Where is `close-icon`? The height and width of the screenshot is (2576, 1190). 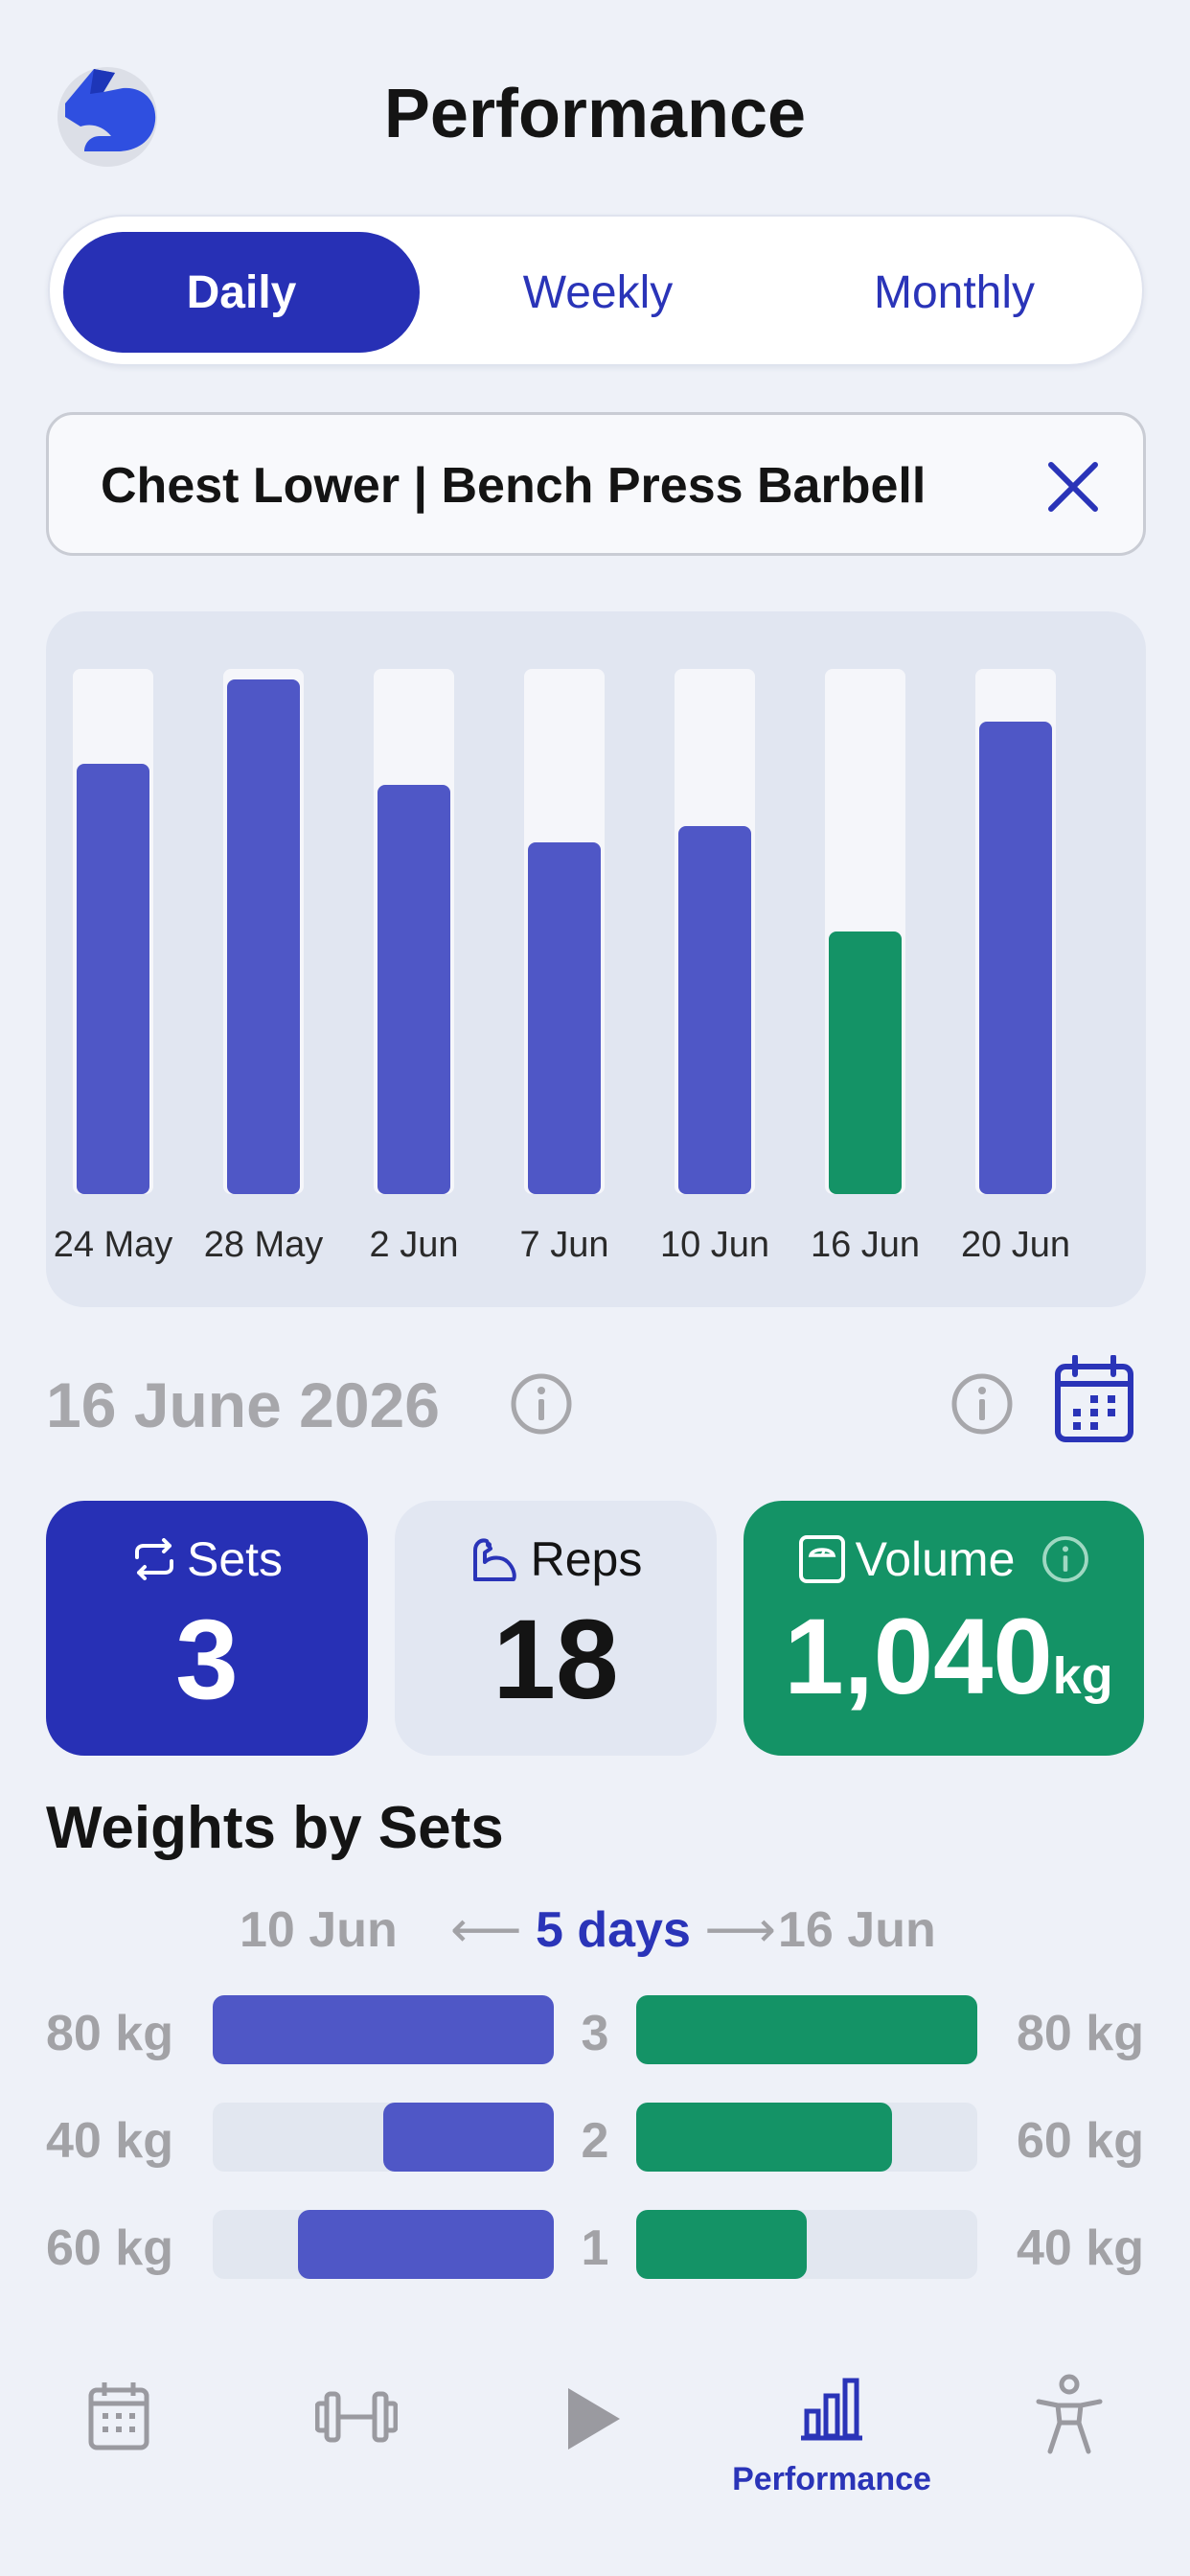
close-icon is located at coordinates (1073, 487).